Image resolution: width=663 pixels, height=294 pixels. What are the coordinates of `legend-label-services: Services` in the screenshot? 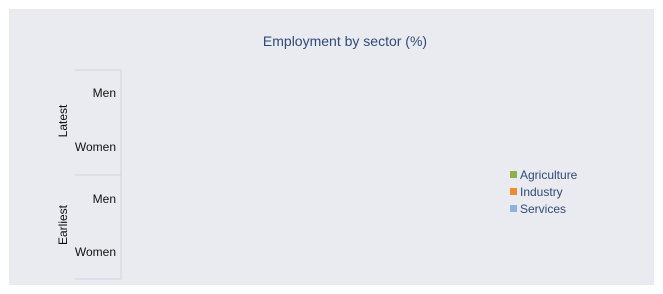 It's located at (543, 208).